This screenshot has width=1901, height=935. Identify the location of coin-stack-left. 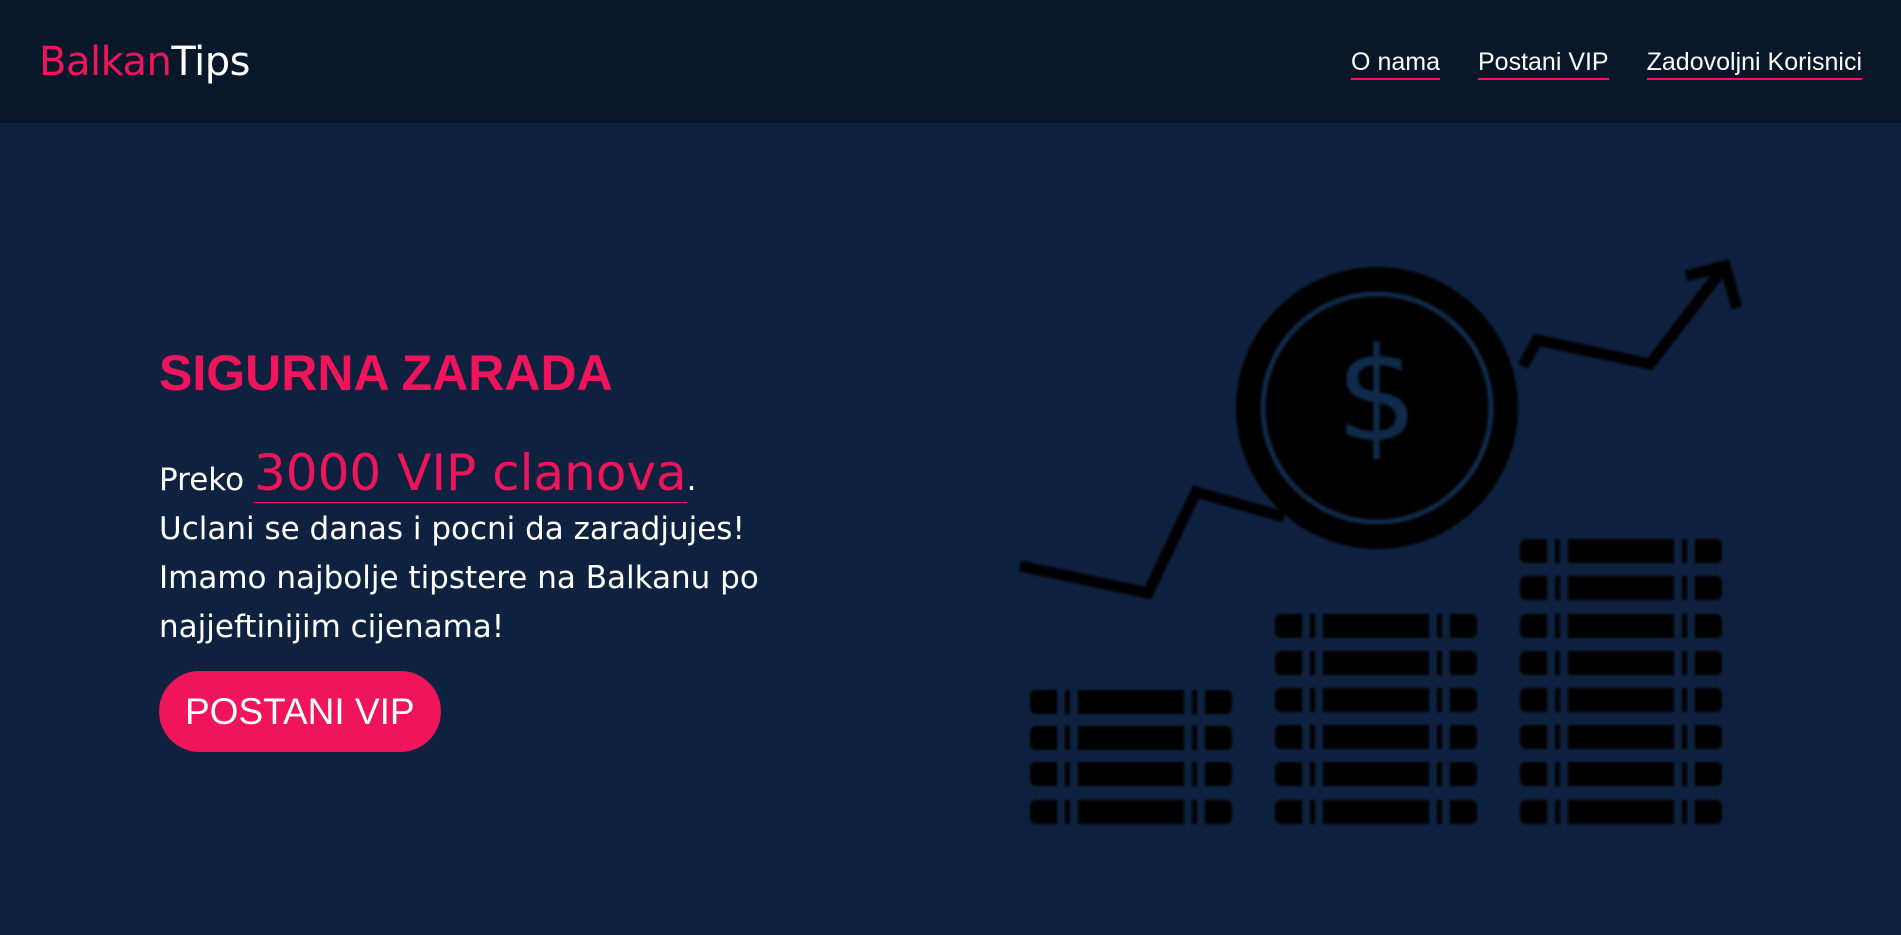
(1131, 757).